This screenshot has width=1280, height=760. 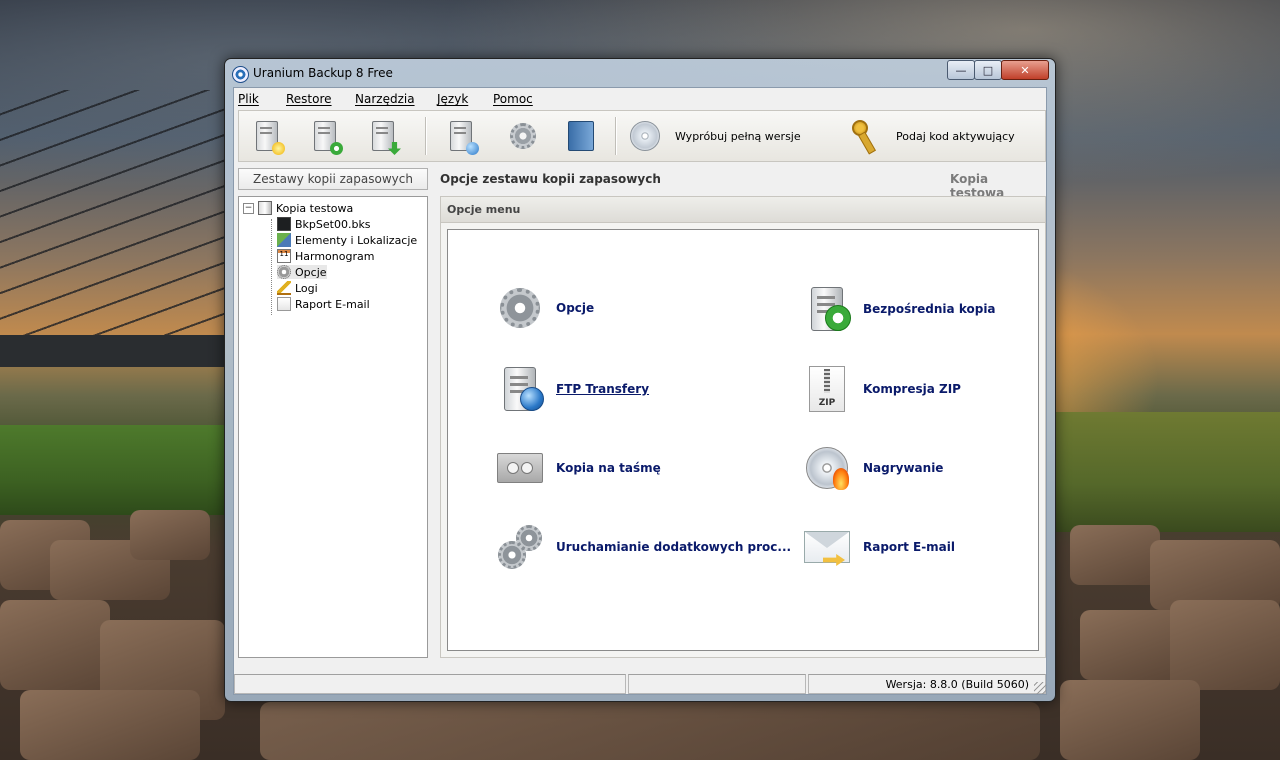 What do you see at coordinates (827, 468) in the screenshot?
I see `burn-disc-icon` at bounding box center [827, 468].